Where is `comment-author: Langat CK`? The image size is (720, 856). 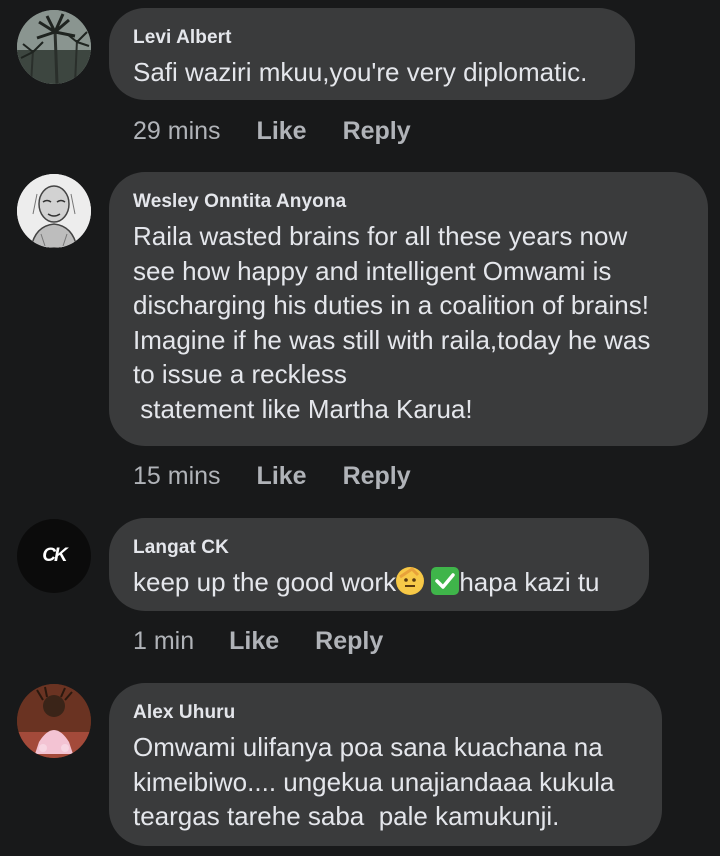 comment-author: Langat CK is located at coordinates (379, 548).